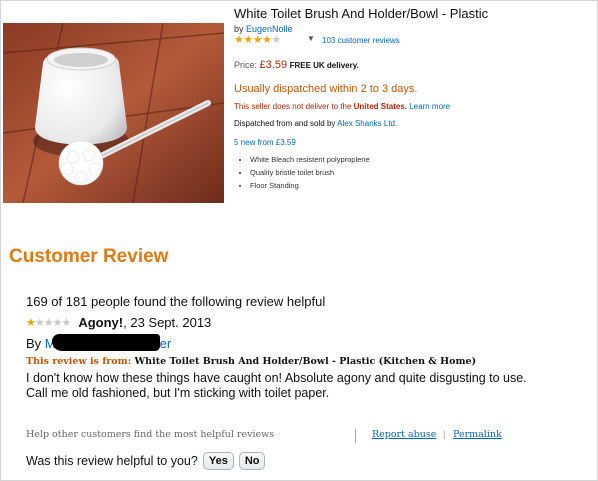  What do you see at coordinates (285, 123) in the screenshot?
I see `sold-by-label: Dispatched from and sold by` at bounding box center [285, 123].